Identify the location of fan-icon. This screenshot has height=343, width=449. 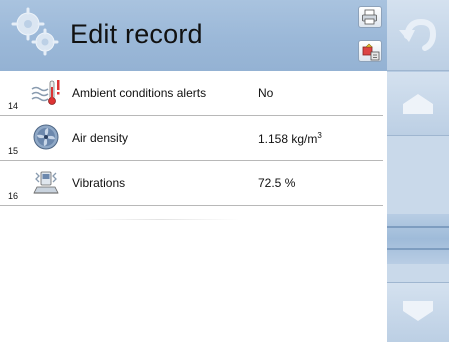
(46, 137).